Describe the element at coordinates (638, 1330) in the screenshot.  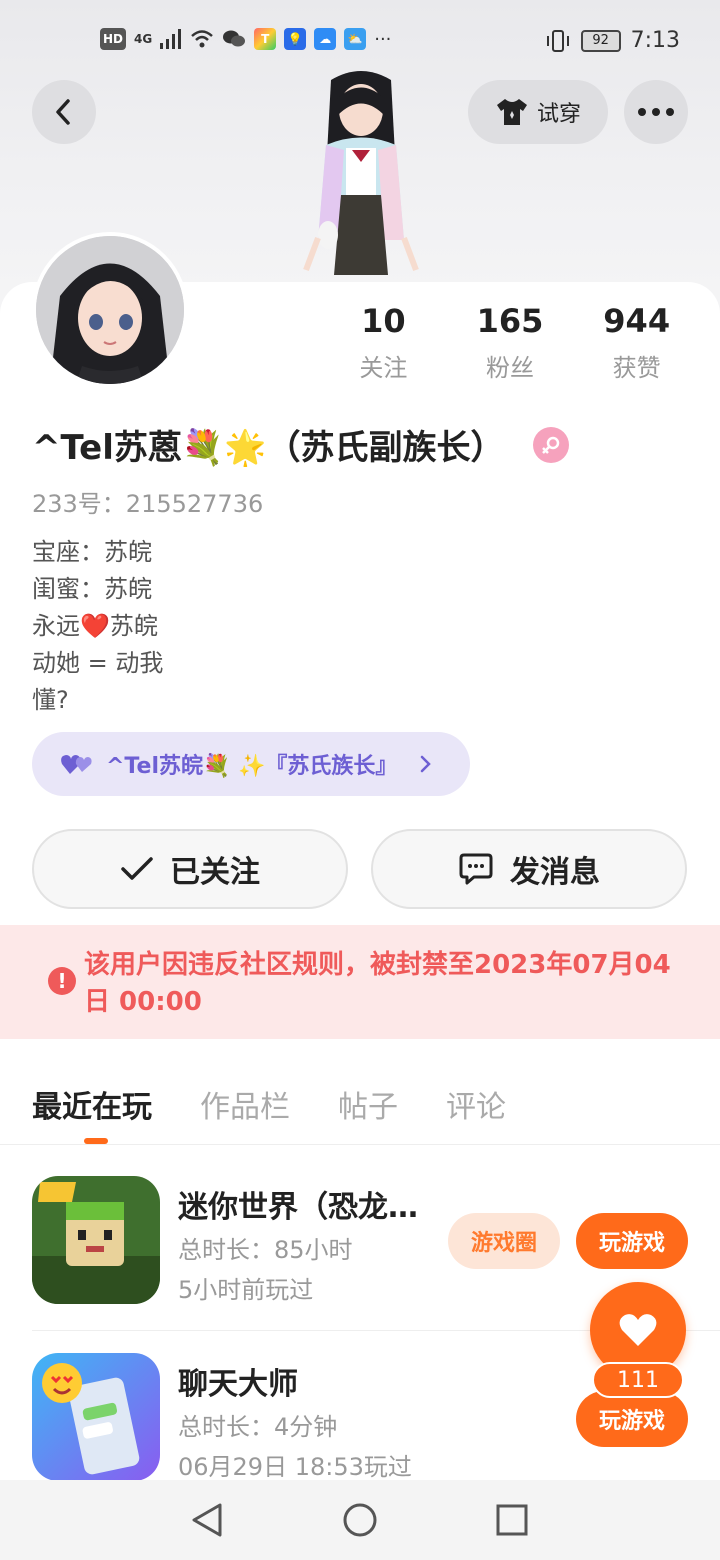
I see `heart-icon` at that location.